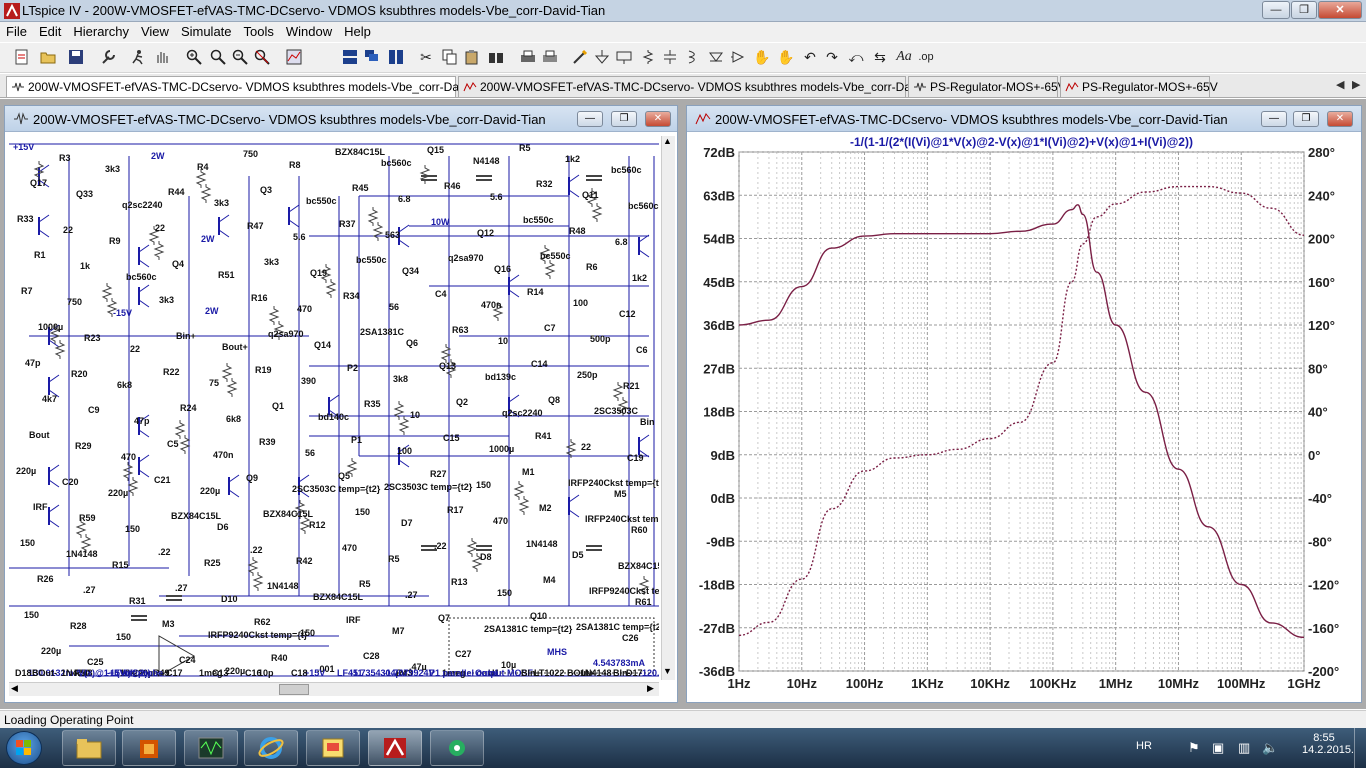 The image size is (1366, 780). What do you see at coordinates (271, 748) in the screenshot?
I see `taskbar-internet-explorer` at bounding box center [271, 748].